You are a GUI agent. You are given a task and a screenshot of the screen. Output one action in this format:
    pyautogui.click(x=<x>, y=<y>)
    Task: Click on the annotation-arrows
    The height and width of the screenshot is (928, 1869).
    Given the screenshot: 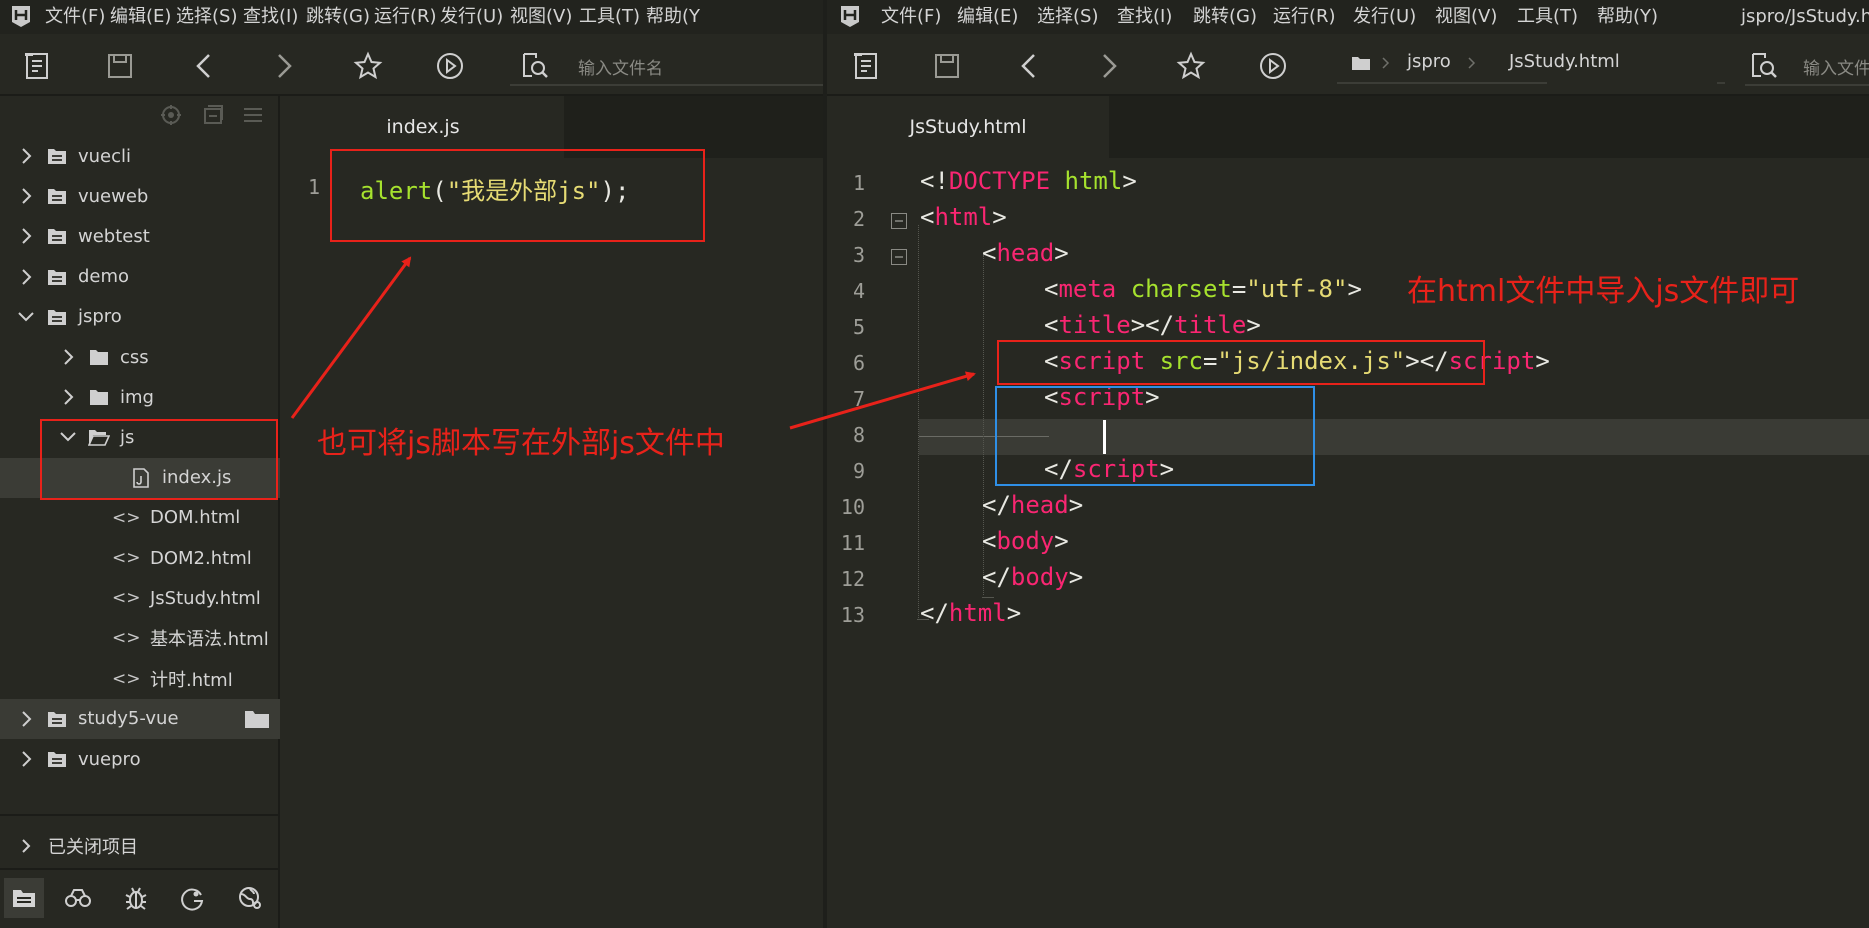 What is the action you would take?
    pyautogui.click(x=633, y=343)
    